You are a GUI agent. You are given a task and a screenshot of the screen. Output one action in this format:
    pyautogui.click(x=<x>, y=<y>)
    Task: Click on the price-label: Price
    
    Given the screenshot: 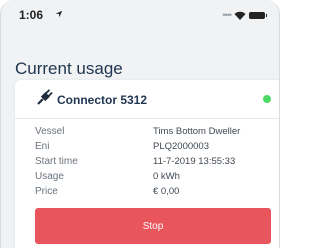 What is the action you would take?
    pyautogui.click(x=46, y=191)
    